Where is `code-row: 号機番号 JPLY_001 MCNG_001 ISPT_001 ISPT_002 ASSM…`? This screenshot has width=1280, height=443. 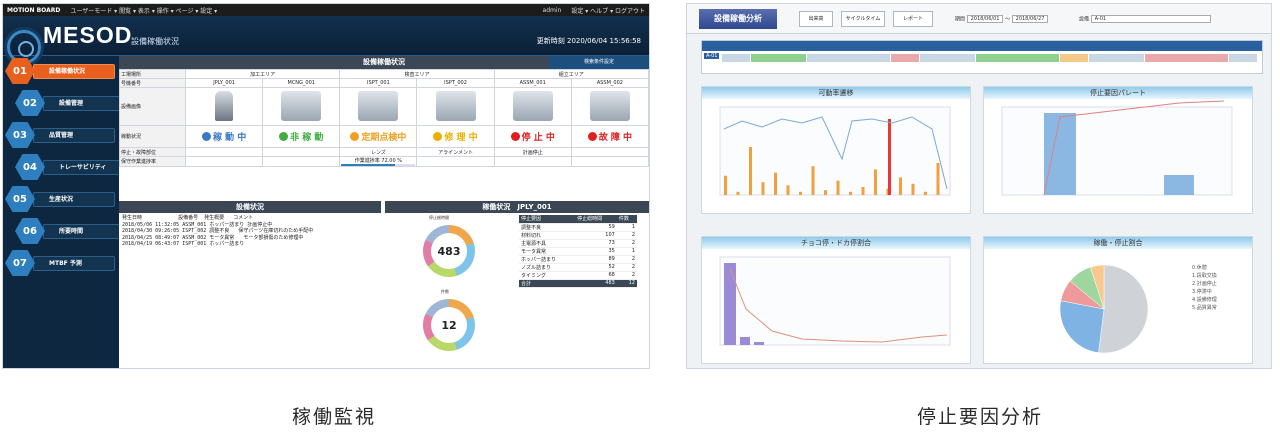 code-row: 号機番号 JPLY_001 MCNG_001 ISPT_001 ISPT_002 ASSM… is located at coordinates (384, 83).